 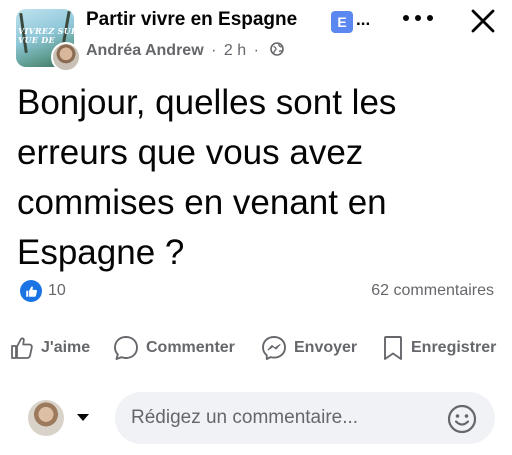 What do you see at coordinates (235, 50) in the screenshot?
I see `post-time: 2 h` at bounding box center [235, 50].